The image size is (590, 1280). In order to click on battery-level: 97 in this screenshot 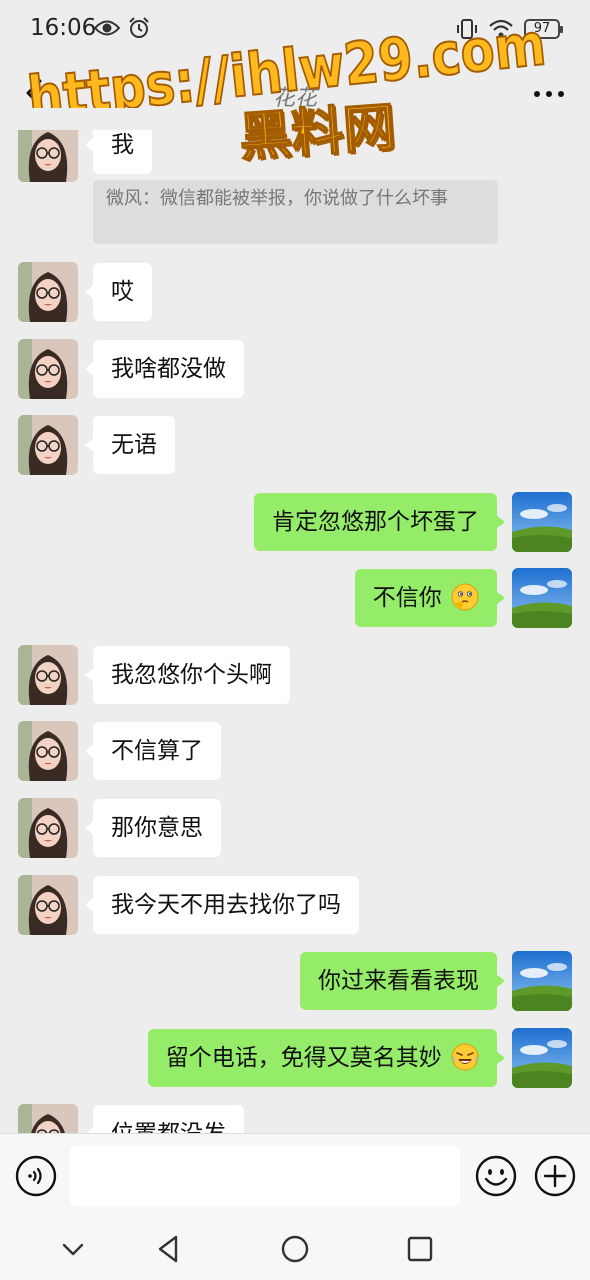, I will do `click(542, 28)`.